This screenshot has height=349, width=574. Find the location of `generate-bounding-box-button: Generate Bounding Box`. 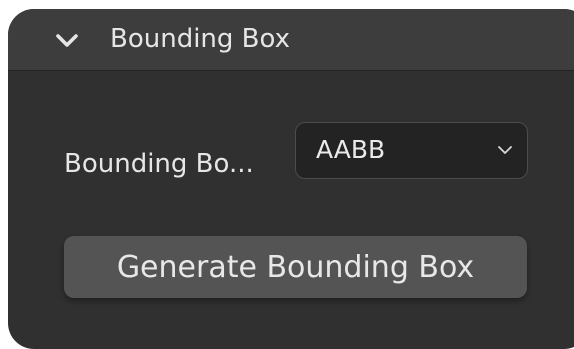

generate-bounding-box-button: Generate Bounding Box is located at coordinates (295, 267).